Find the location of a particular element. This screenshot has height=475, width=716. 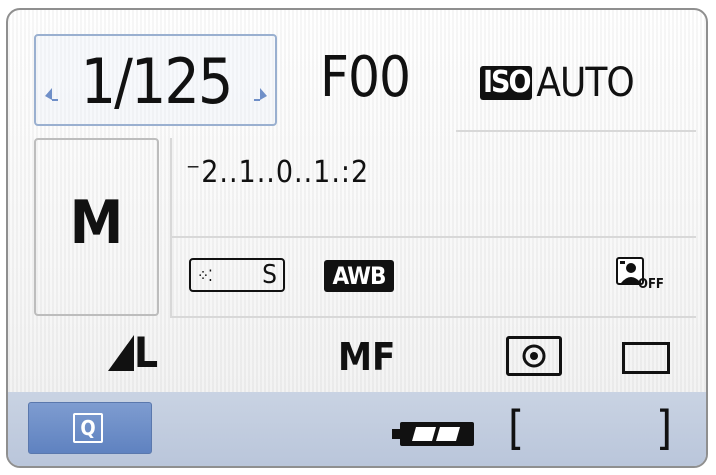

shutter-speed-value: 1/125 is located at coordinates (157, 81).